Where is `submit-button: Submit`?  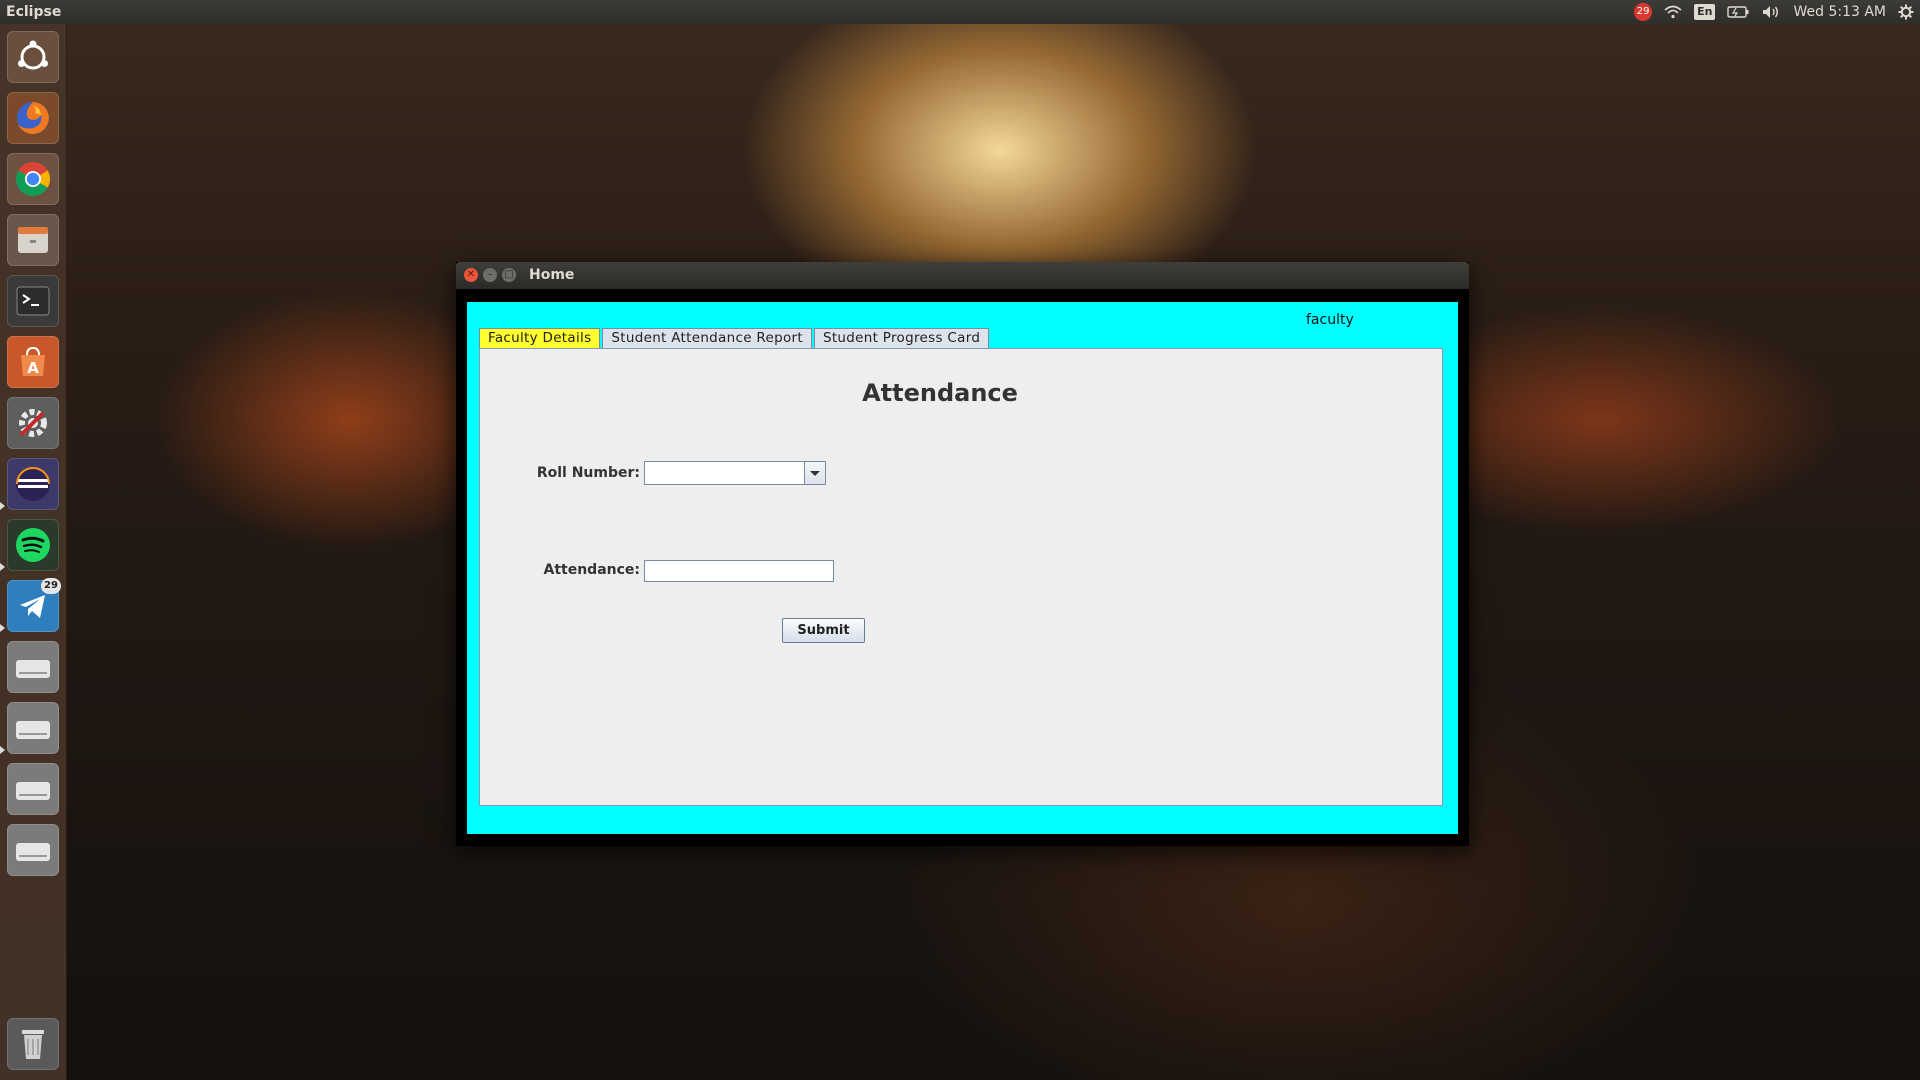 submit-button: Submit is located at coordinates (823, 630).